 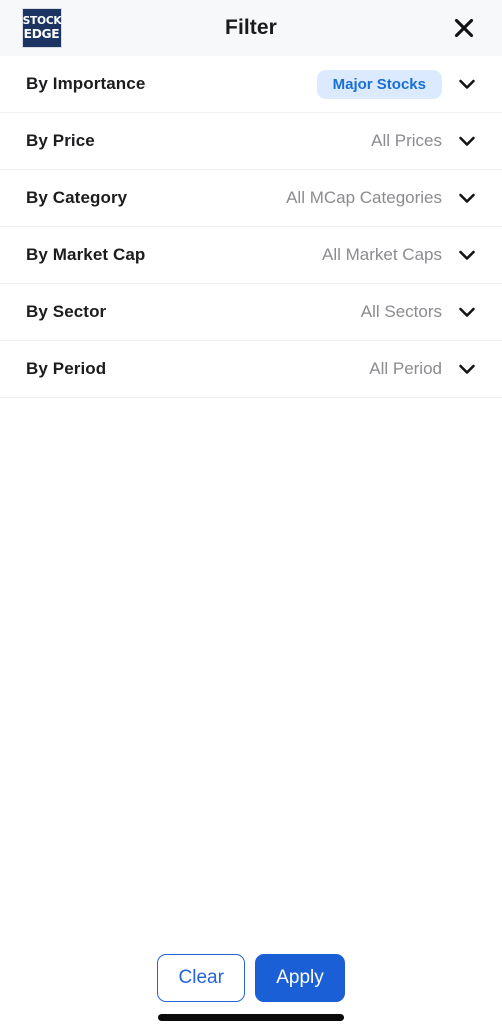 I want to click on close-icon, so click(x=464, y=28).